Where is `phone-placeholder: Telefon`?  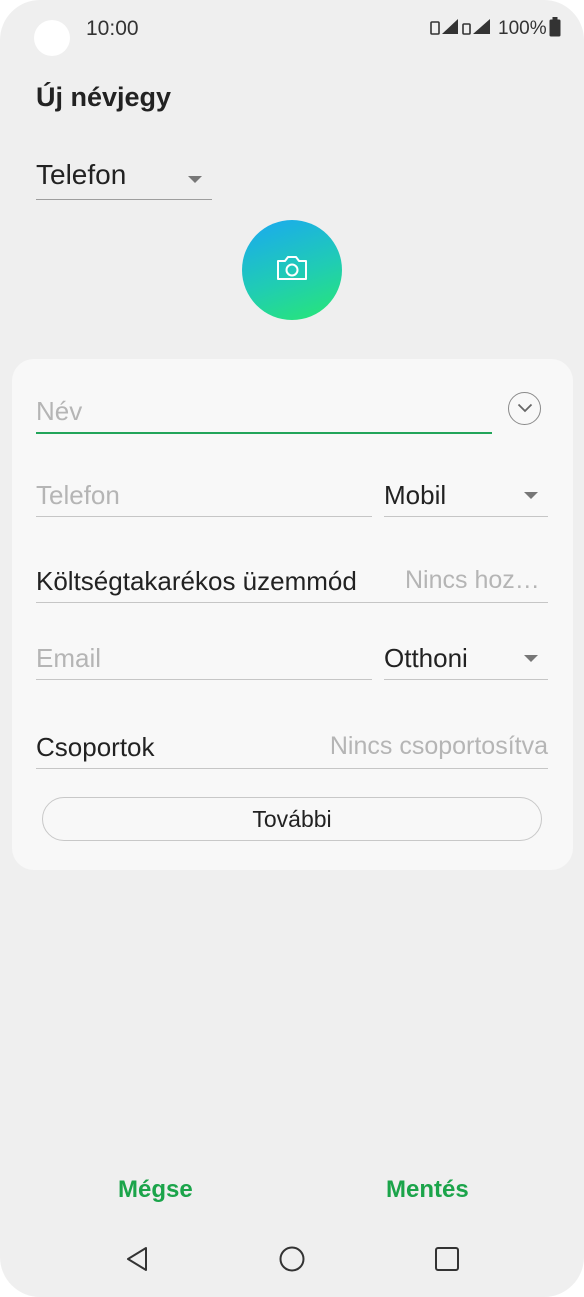 phone-placeholder: Telefon is located at coordinates (78, 495).